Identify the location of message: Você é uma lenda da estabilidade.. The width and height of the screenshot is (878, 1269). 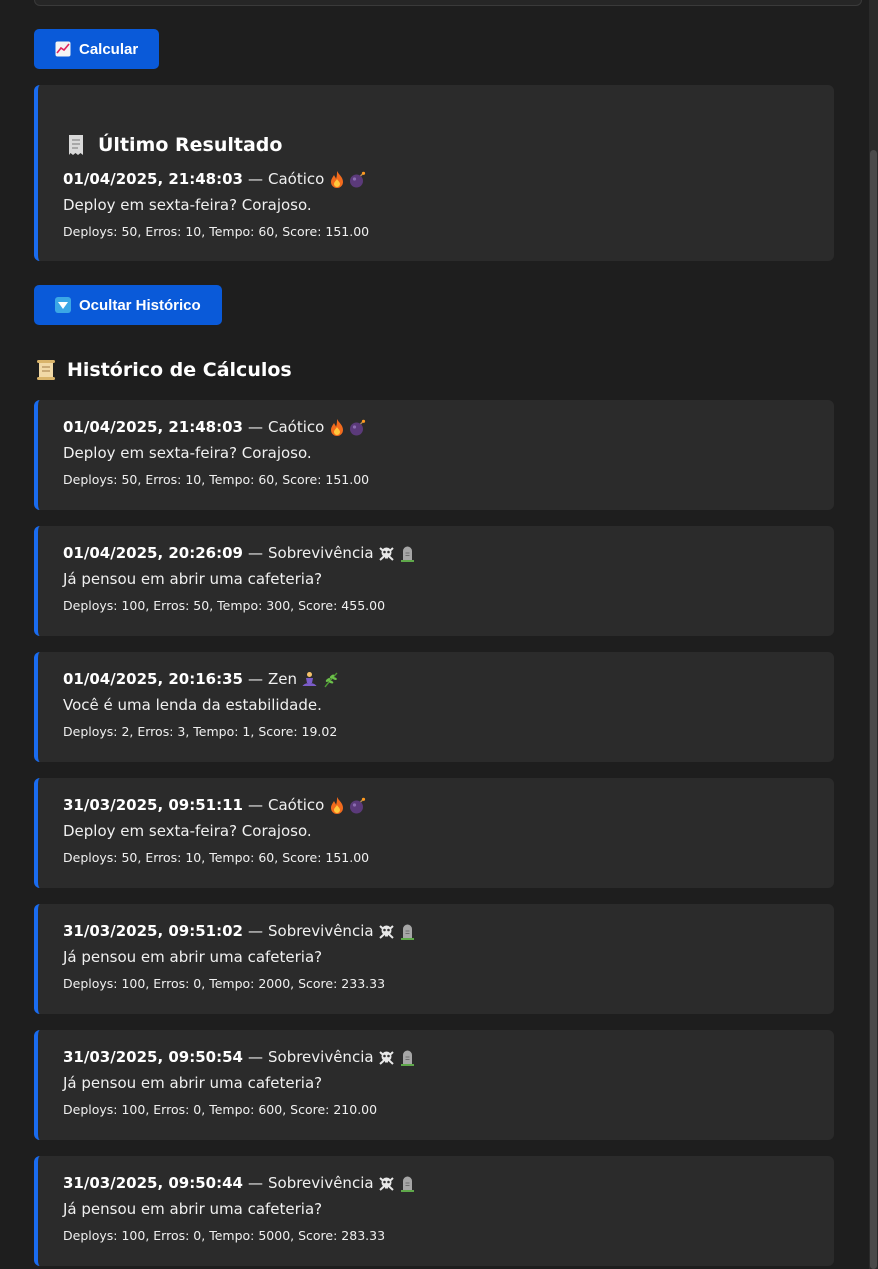
(192, 705).